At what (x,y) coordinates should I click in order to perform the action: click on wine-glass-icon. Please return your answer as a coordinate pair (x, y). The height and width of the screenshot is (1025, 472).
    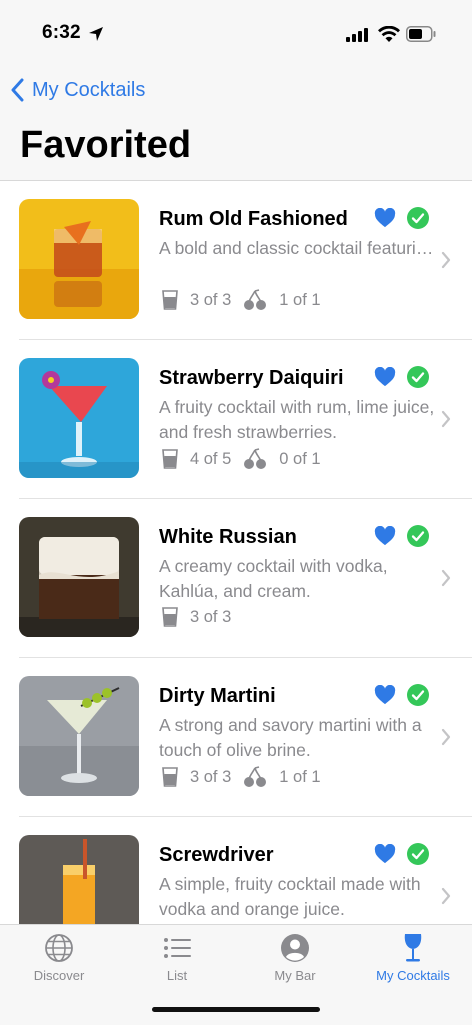
    Looking at the image, I should click on (413, 948).